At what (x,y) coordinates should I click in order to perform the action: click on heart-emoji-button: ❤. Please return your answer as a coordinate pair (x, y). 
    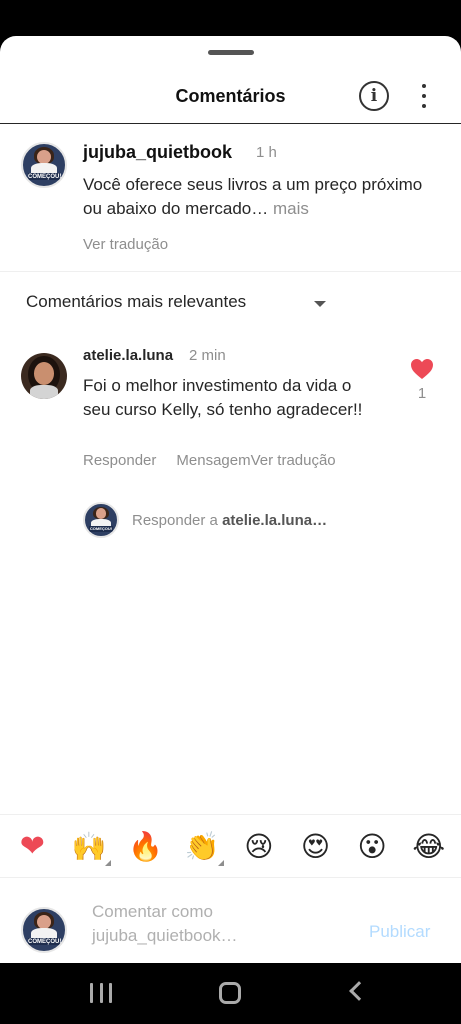
    Looking at the image, I should click on (32, 846).